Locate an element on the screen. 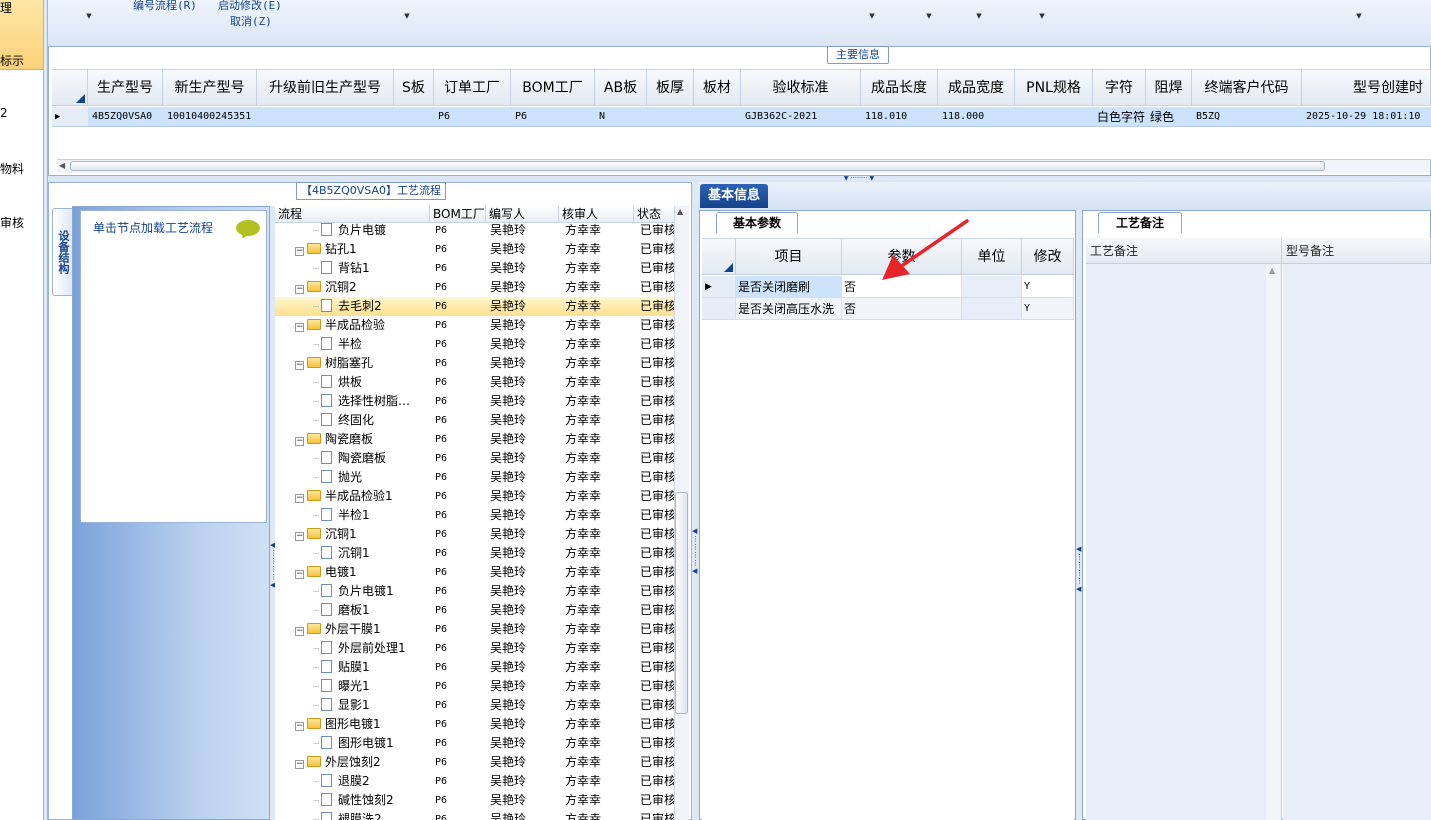 The width and height of the screenshot is (1431, 820). tree-node: ┈ 烘板 is located at coordinates (371, 382).